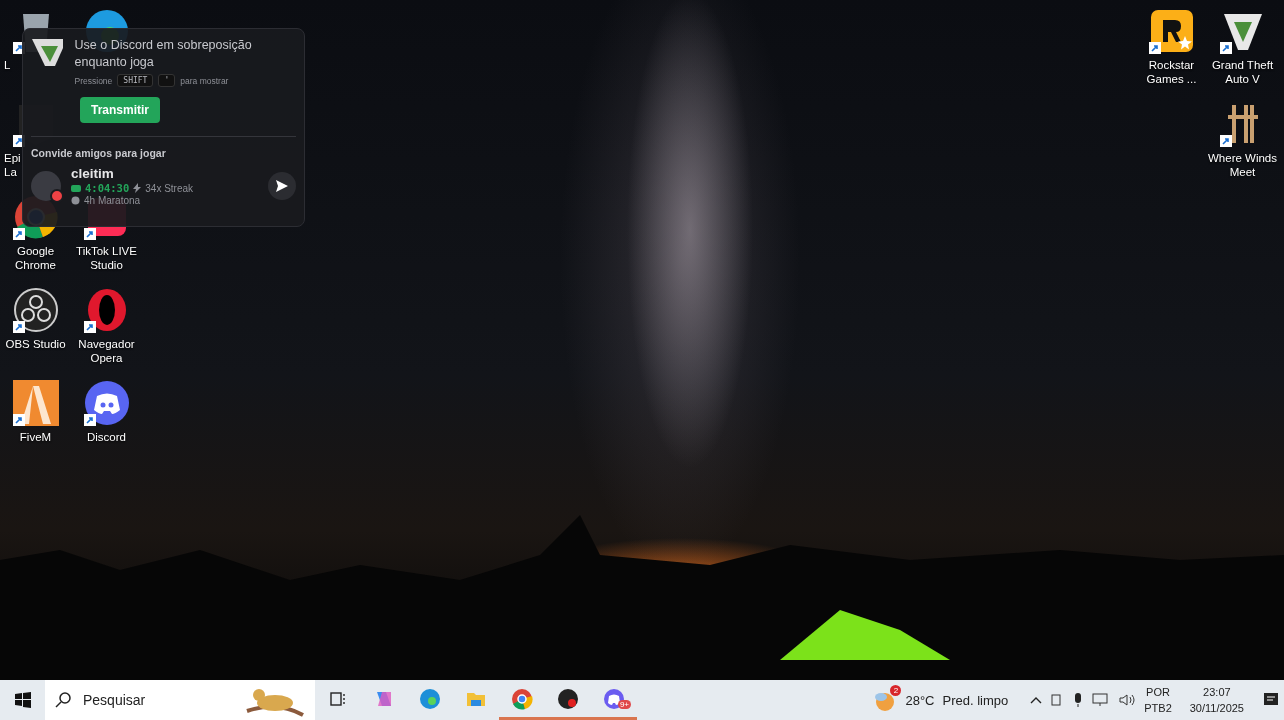 This screenshot has height=720, width=1284. I want to click on lightning-icon, so click(137, 188).